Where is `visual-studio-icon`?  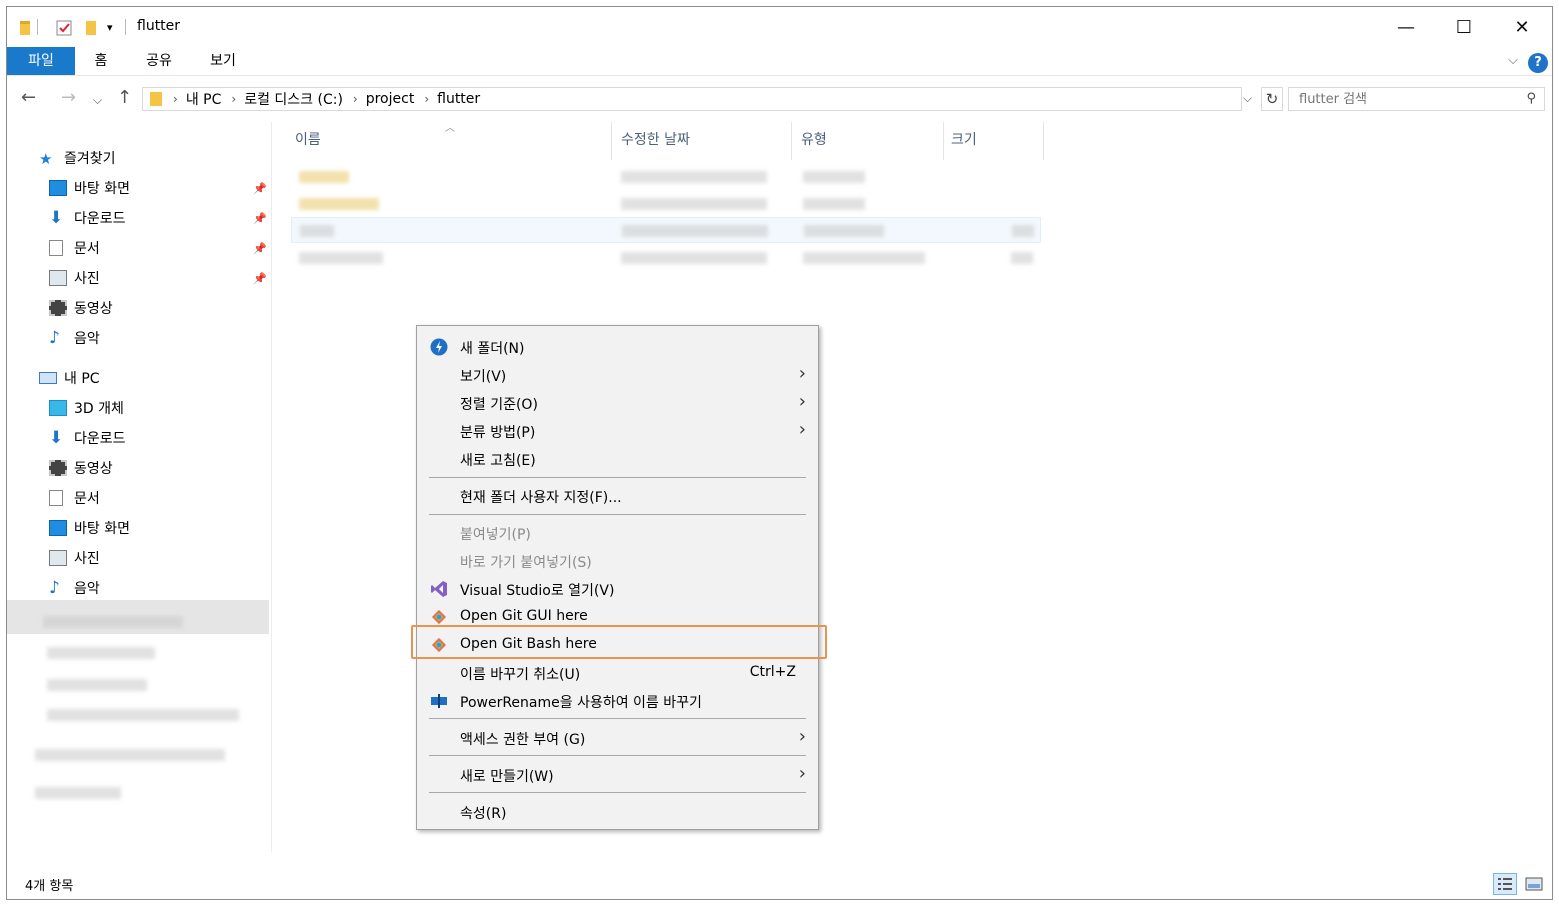
visual-studio-icon is located at coordinates (439, 589).